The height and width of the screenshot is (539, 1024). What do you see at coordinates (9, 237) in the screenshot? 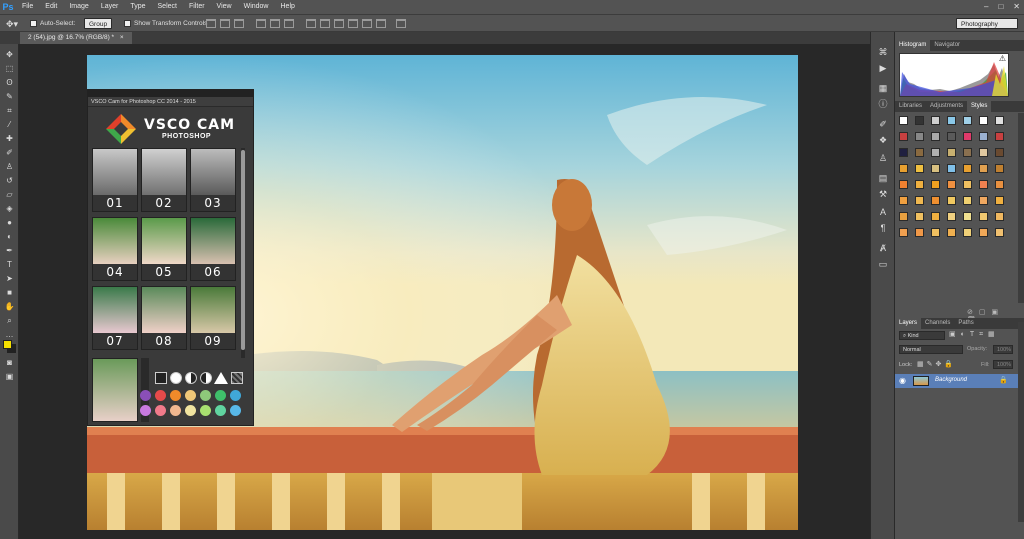
I see `dodge-tool-icon: ◐` at bounding box center [9, 237].